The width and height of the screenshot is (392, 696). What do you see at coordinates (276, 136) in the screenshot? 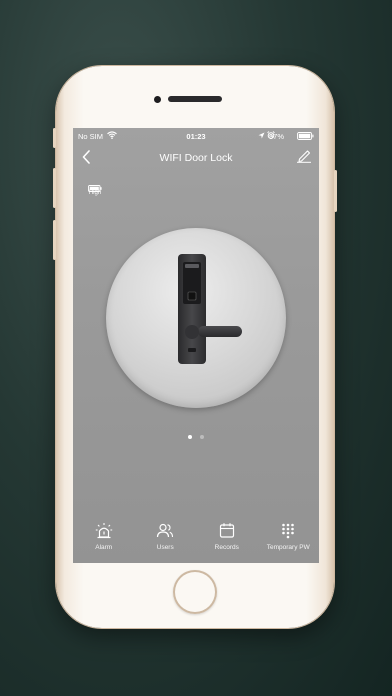
I see `battery-percent: 97%` at bounding box center [276, 136].